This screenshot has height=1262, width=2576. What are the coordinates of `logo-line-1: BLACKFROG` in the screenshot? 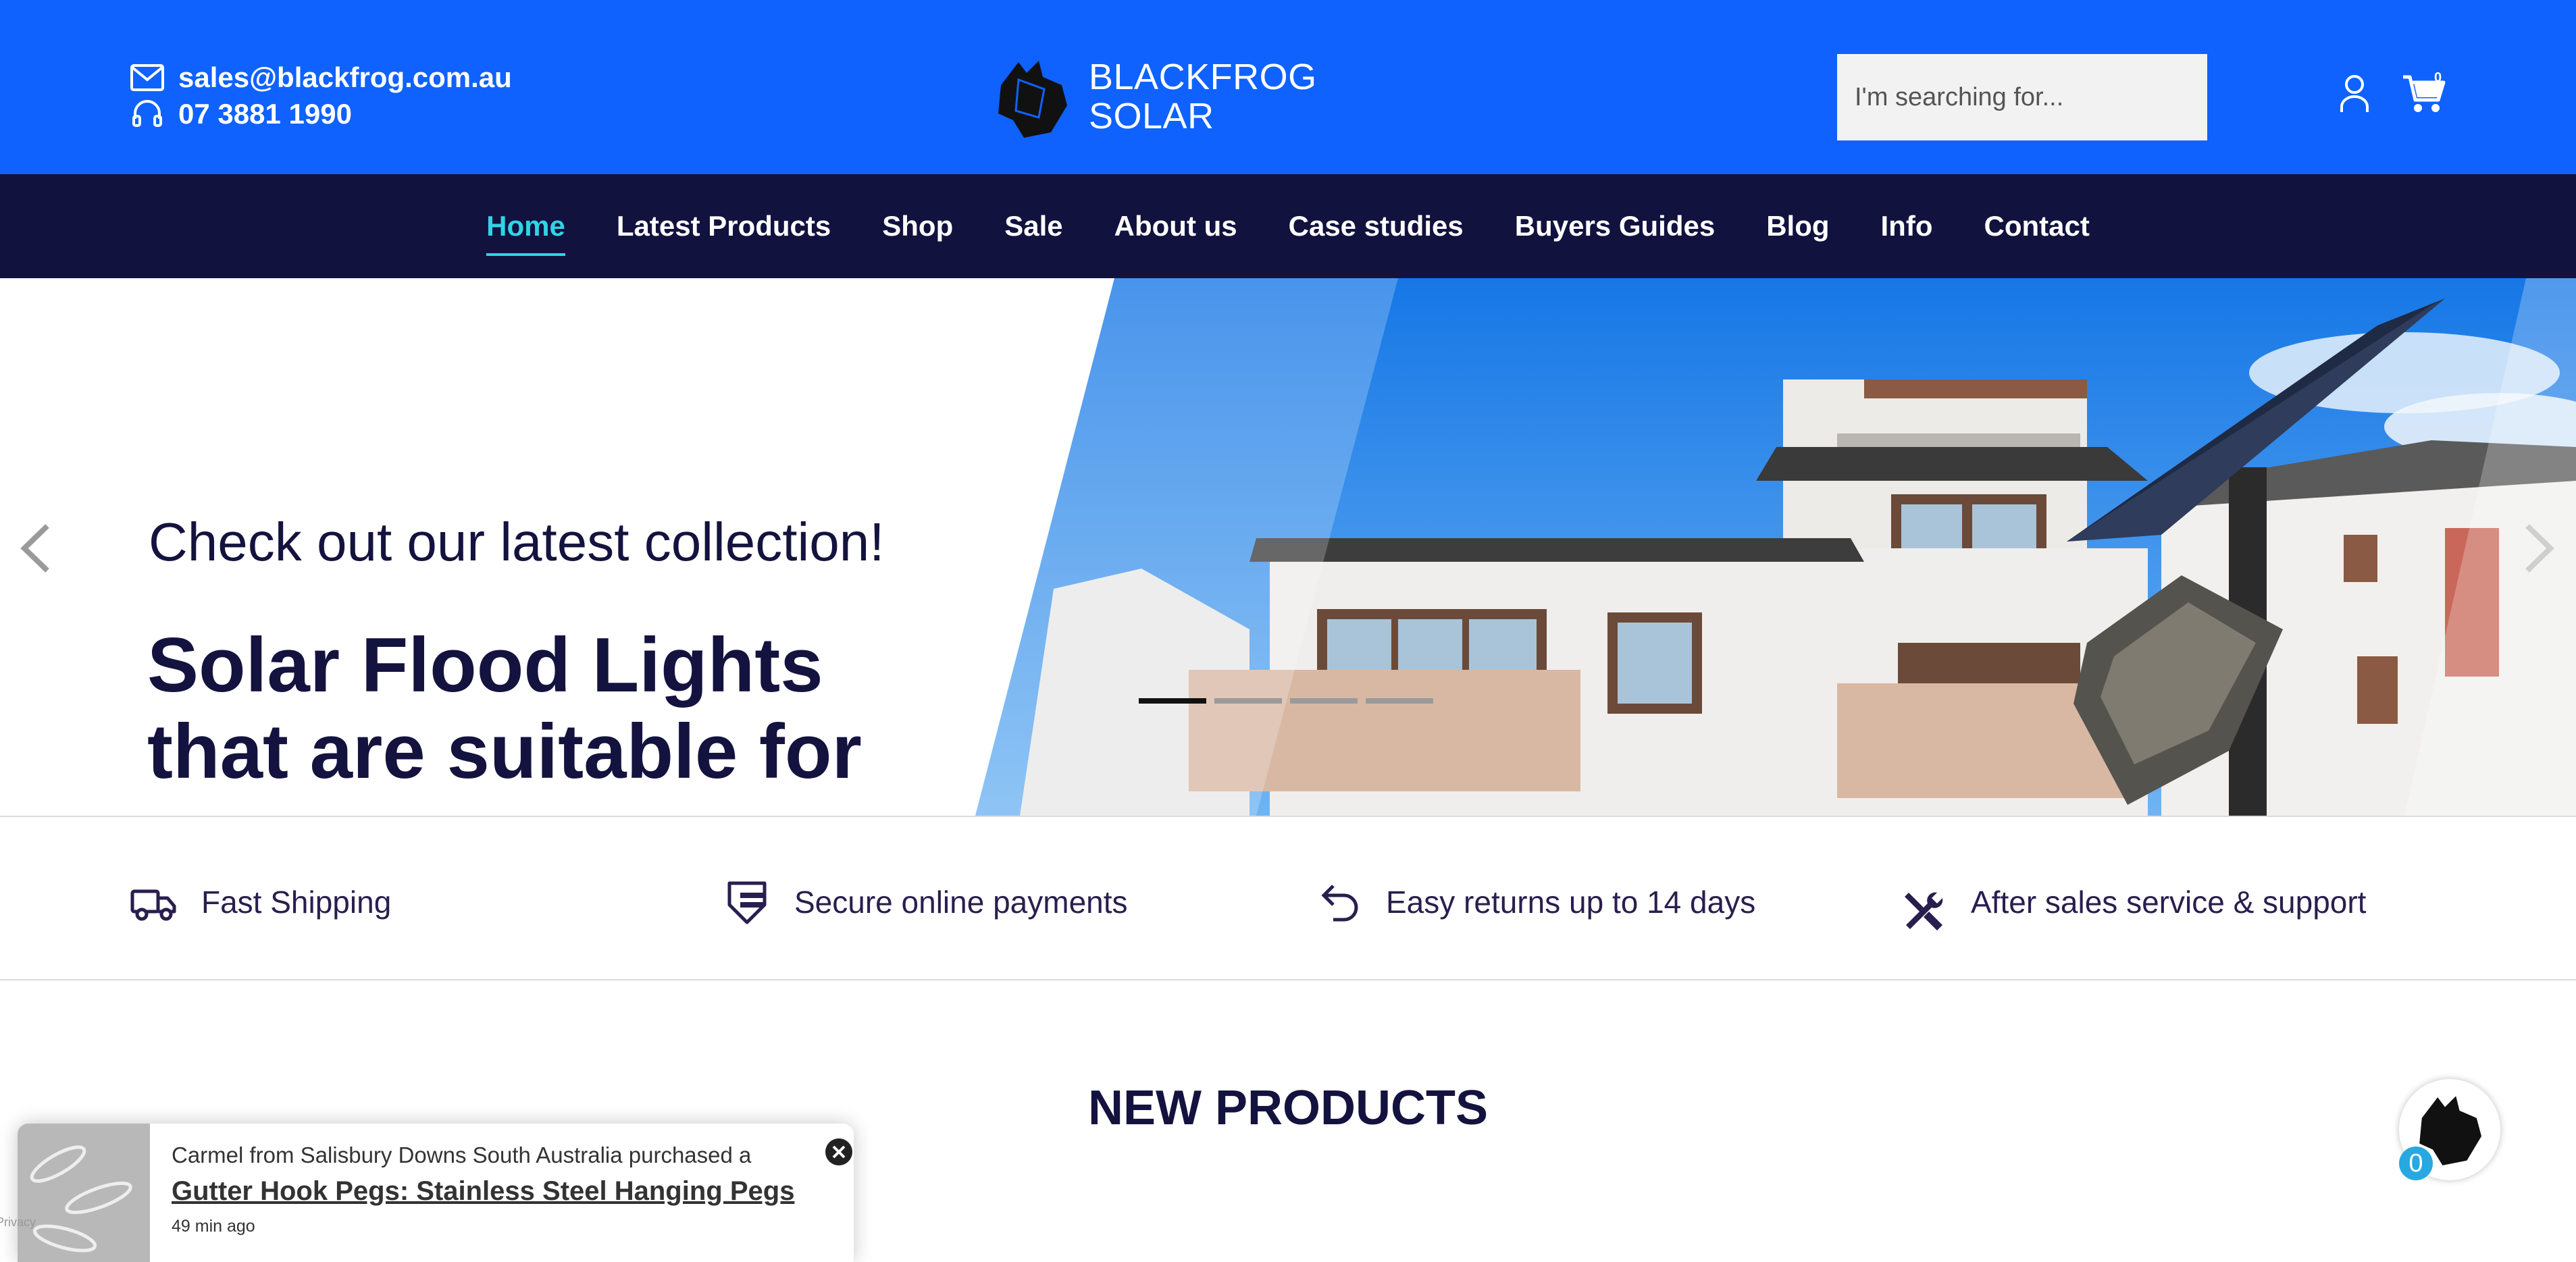 It's located at (1203, 77).